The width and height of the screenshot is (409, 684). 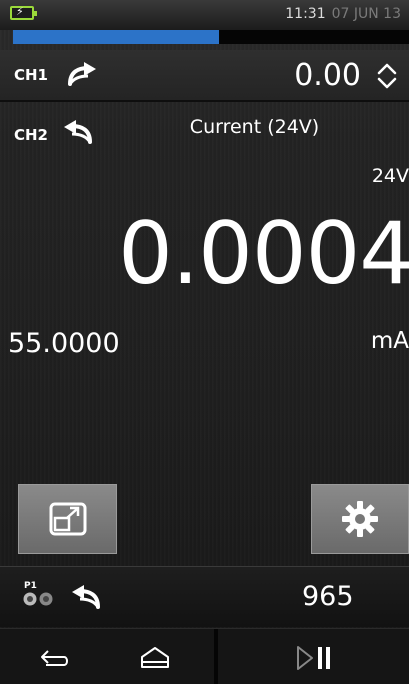 I want to click on status-date: 07 JUN 13, so click(x=366, y=14).